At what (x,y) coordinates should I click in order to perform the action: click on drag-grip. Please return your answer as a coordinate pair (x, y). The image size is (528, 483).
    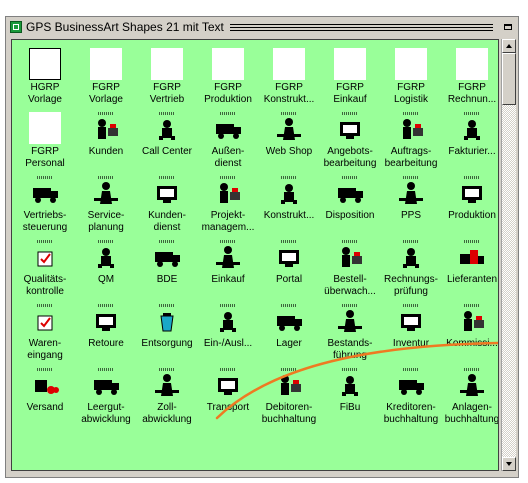
    Looking at the image, I should click on (361, 27).